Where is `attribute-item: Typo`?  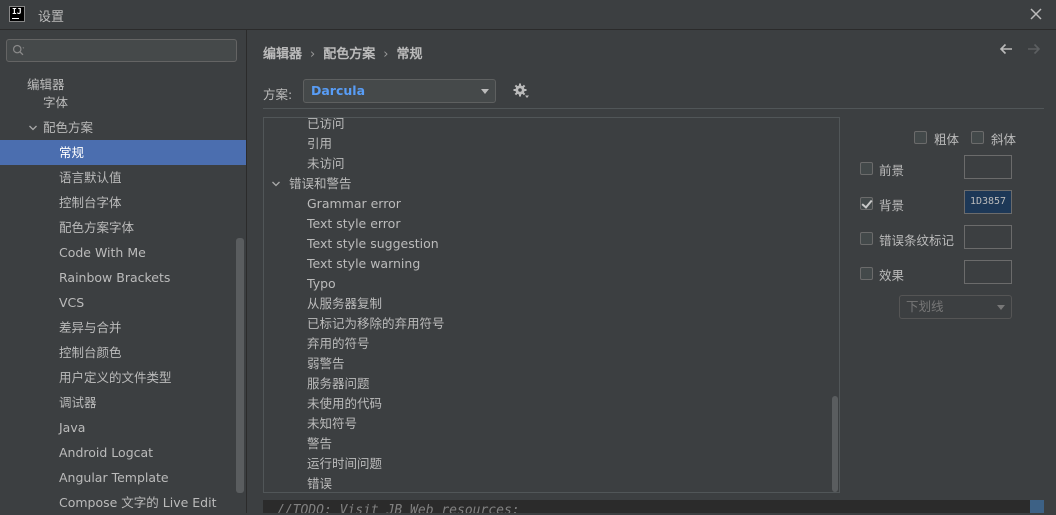 attribute-item: Typo is located at coordinates (321, 284).